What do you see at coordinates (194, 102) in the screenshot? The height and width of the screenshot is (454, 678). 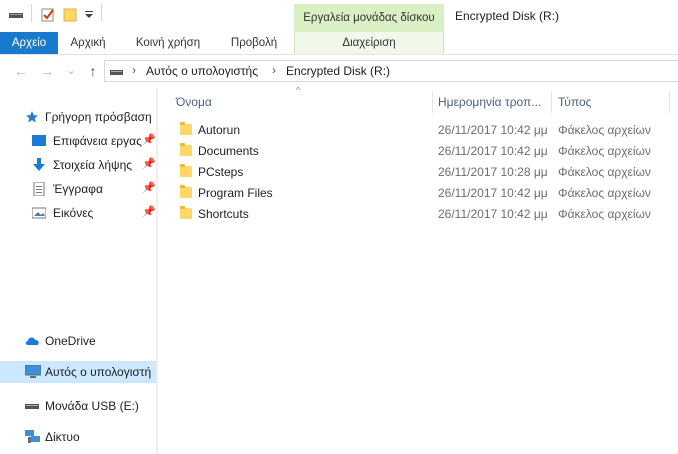 I see `column-header-name: Όνομα` at bounding box center [194, 102].